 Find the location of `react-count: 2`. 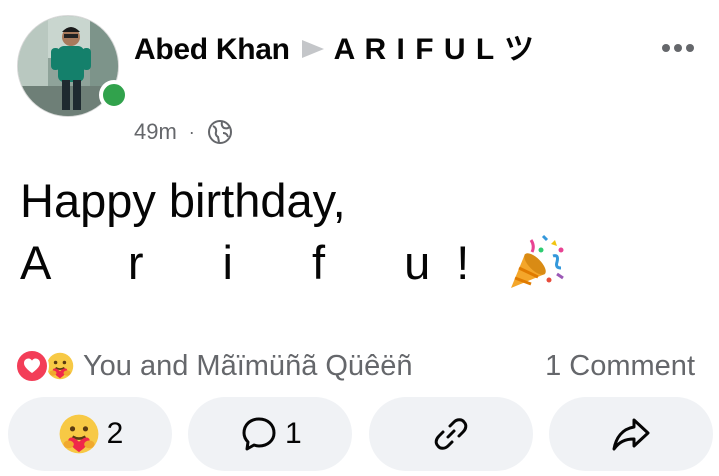

react-count: 2 is located at coordinates (115, 433).